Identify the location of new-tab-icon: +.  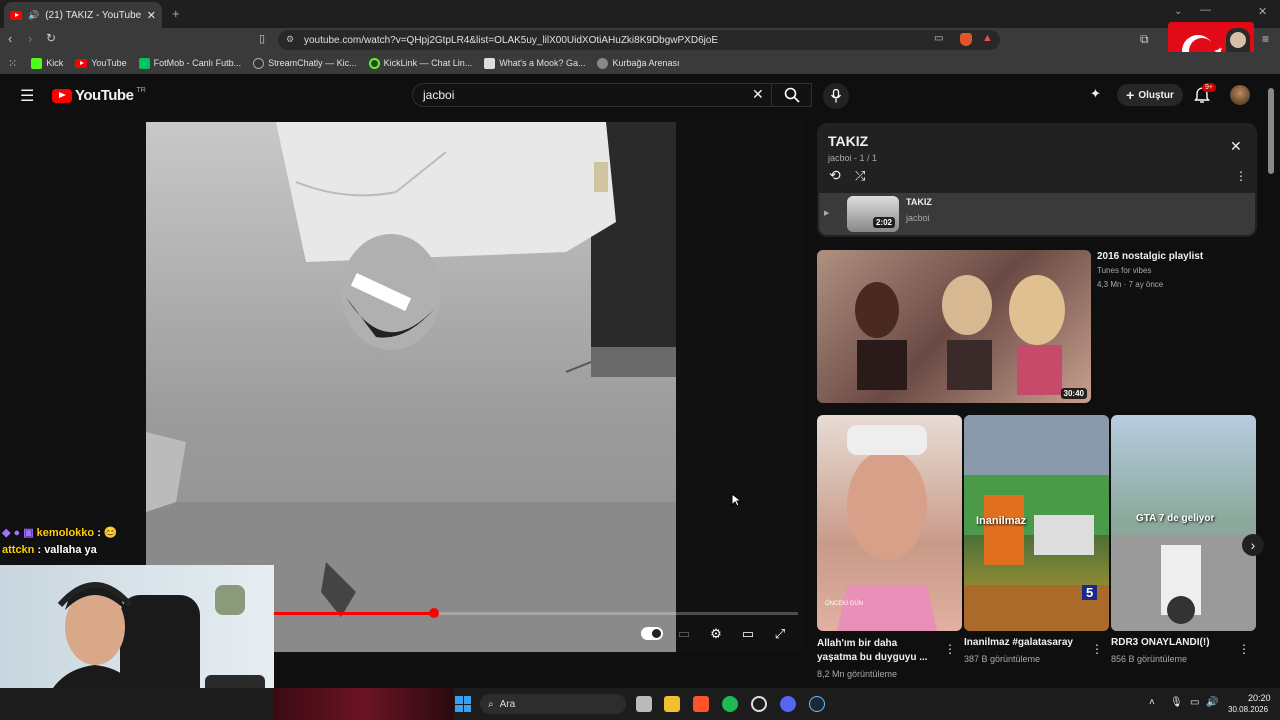
(176, 13).